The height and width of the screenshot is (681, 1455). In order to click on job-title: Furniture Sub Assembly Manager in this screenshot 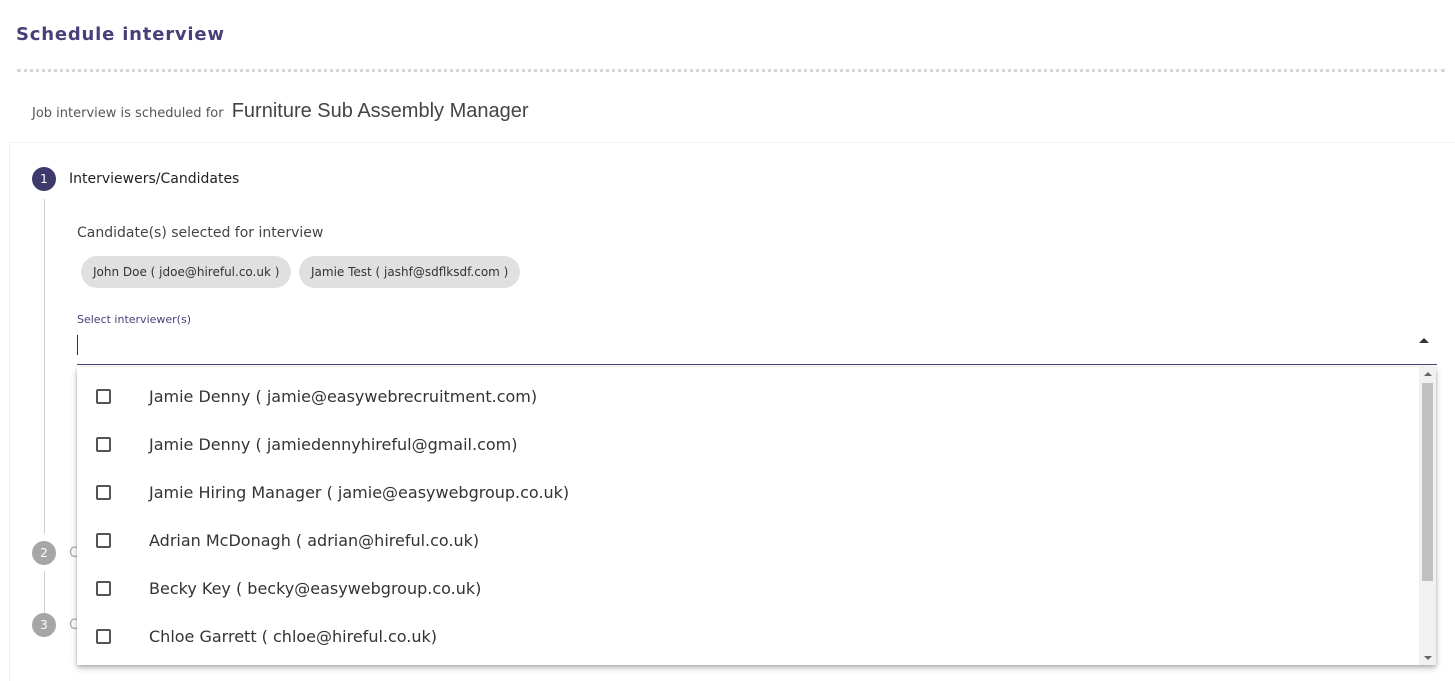, I will do `click(380, 111)`.